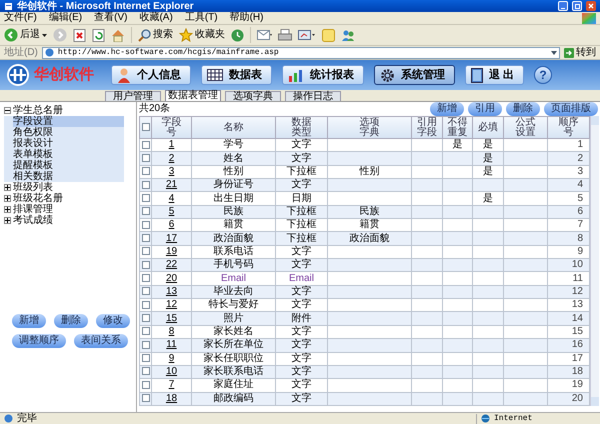  What do you see at coordinates (247, 18) in the screenshot?
I see `menu-item: 帮助(H)` at bounding box center [247, 18].